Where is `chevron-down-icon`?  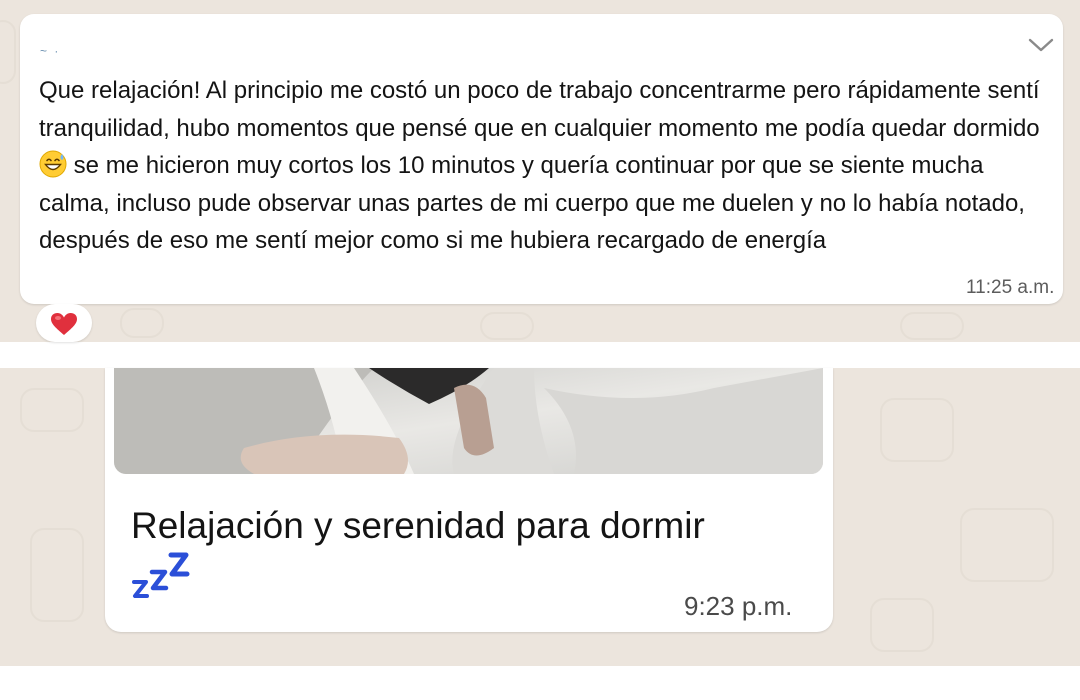 chevron-down-icon is located at coordinates (1041, 45).